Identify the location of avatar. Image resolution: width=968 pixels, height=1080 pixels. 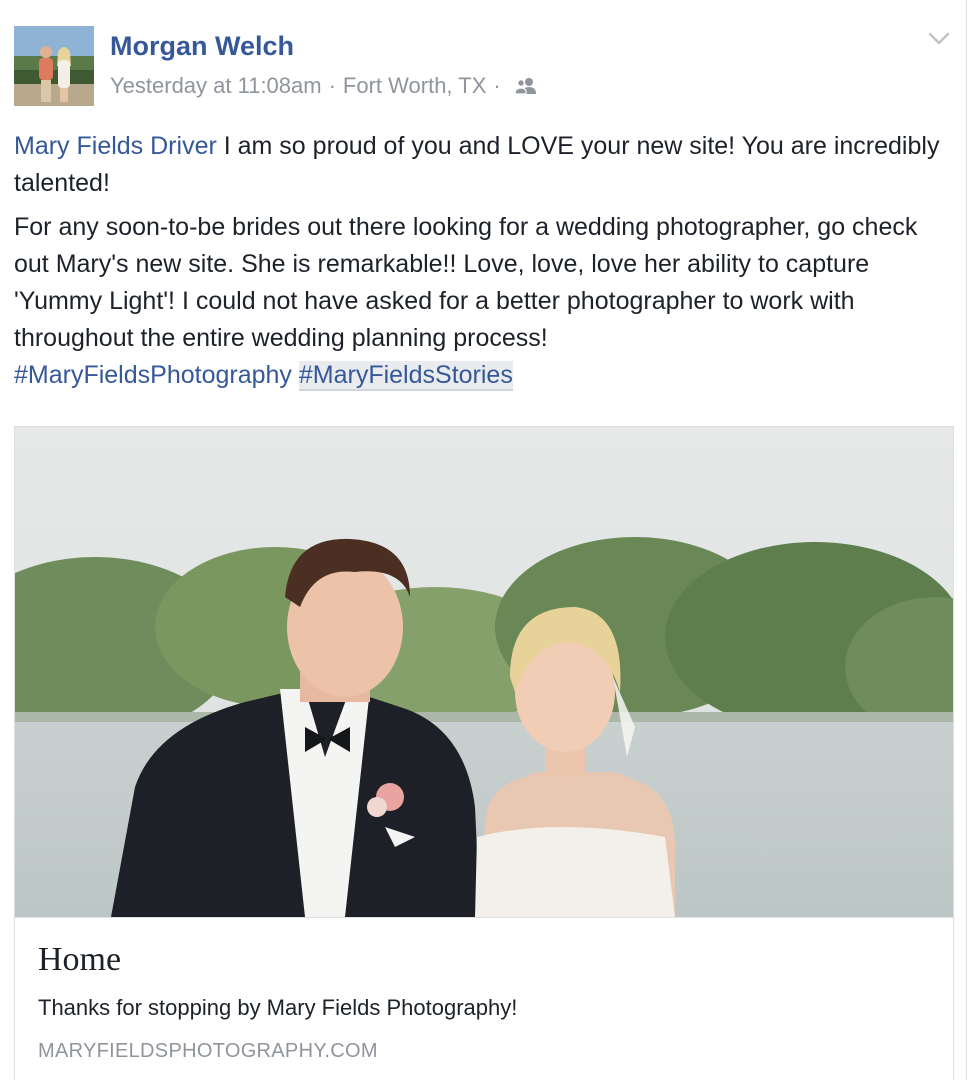
(54, 66).